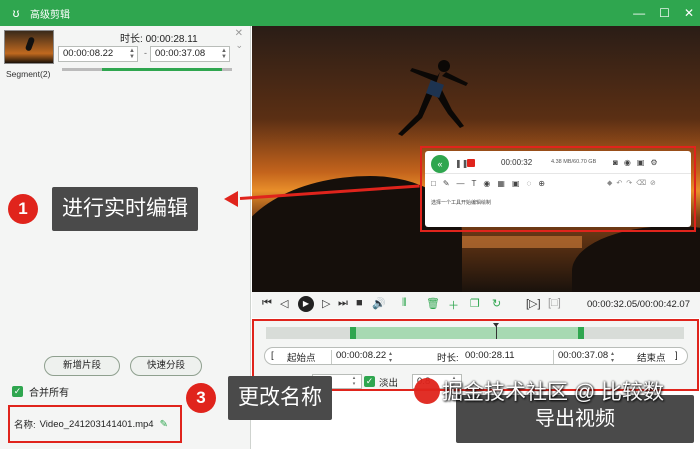 The height and width of the screenshot is (449, 700). What do you see at coordinates (639, 13) in the screenshot?
I see `minimize-icon: —` at bounding box center [639, 13].